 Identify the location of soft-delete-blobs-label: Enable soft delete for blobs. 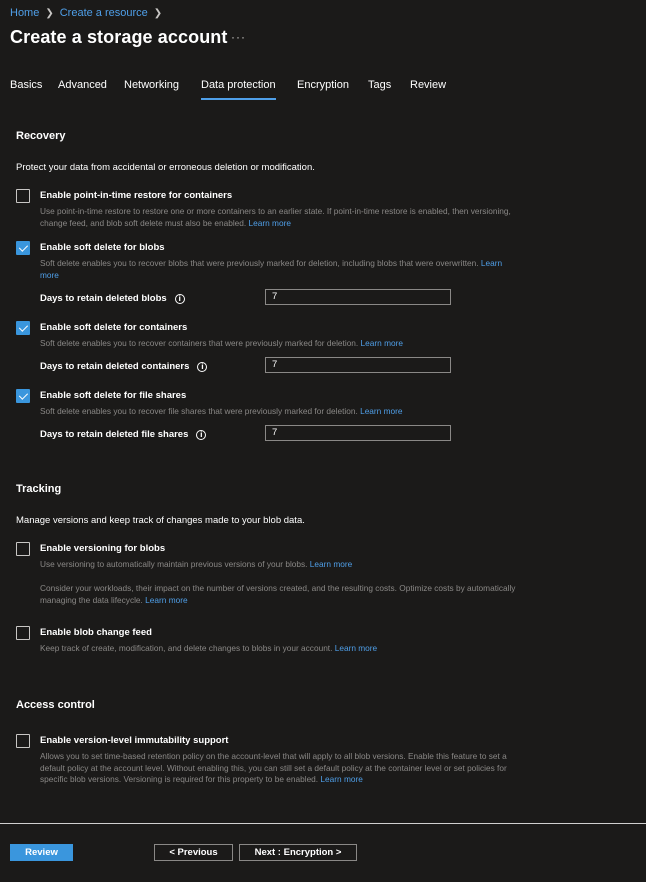
(102, 247).